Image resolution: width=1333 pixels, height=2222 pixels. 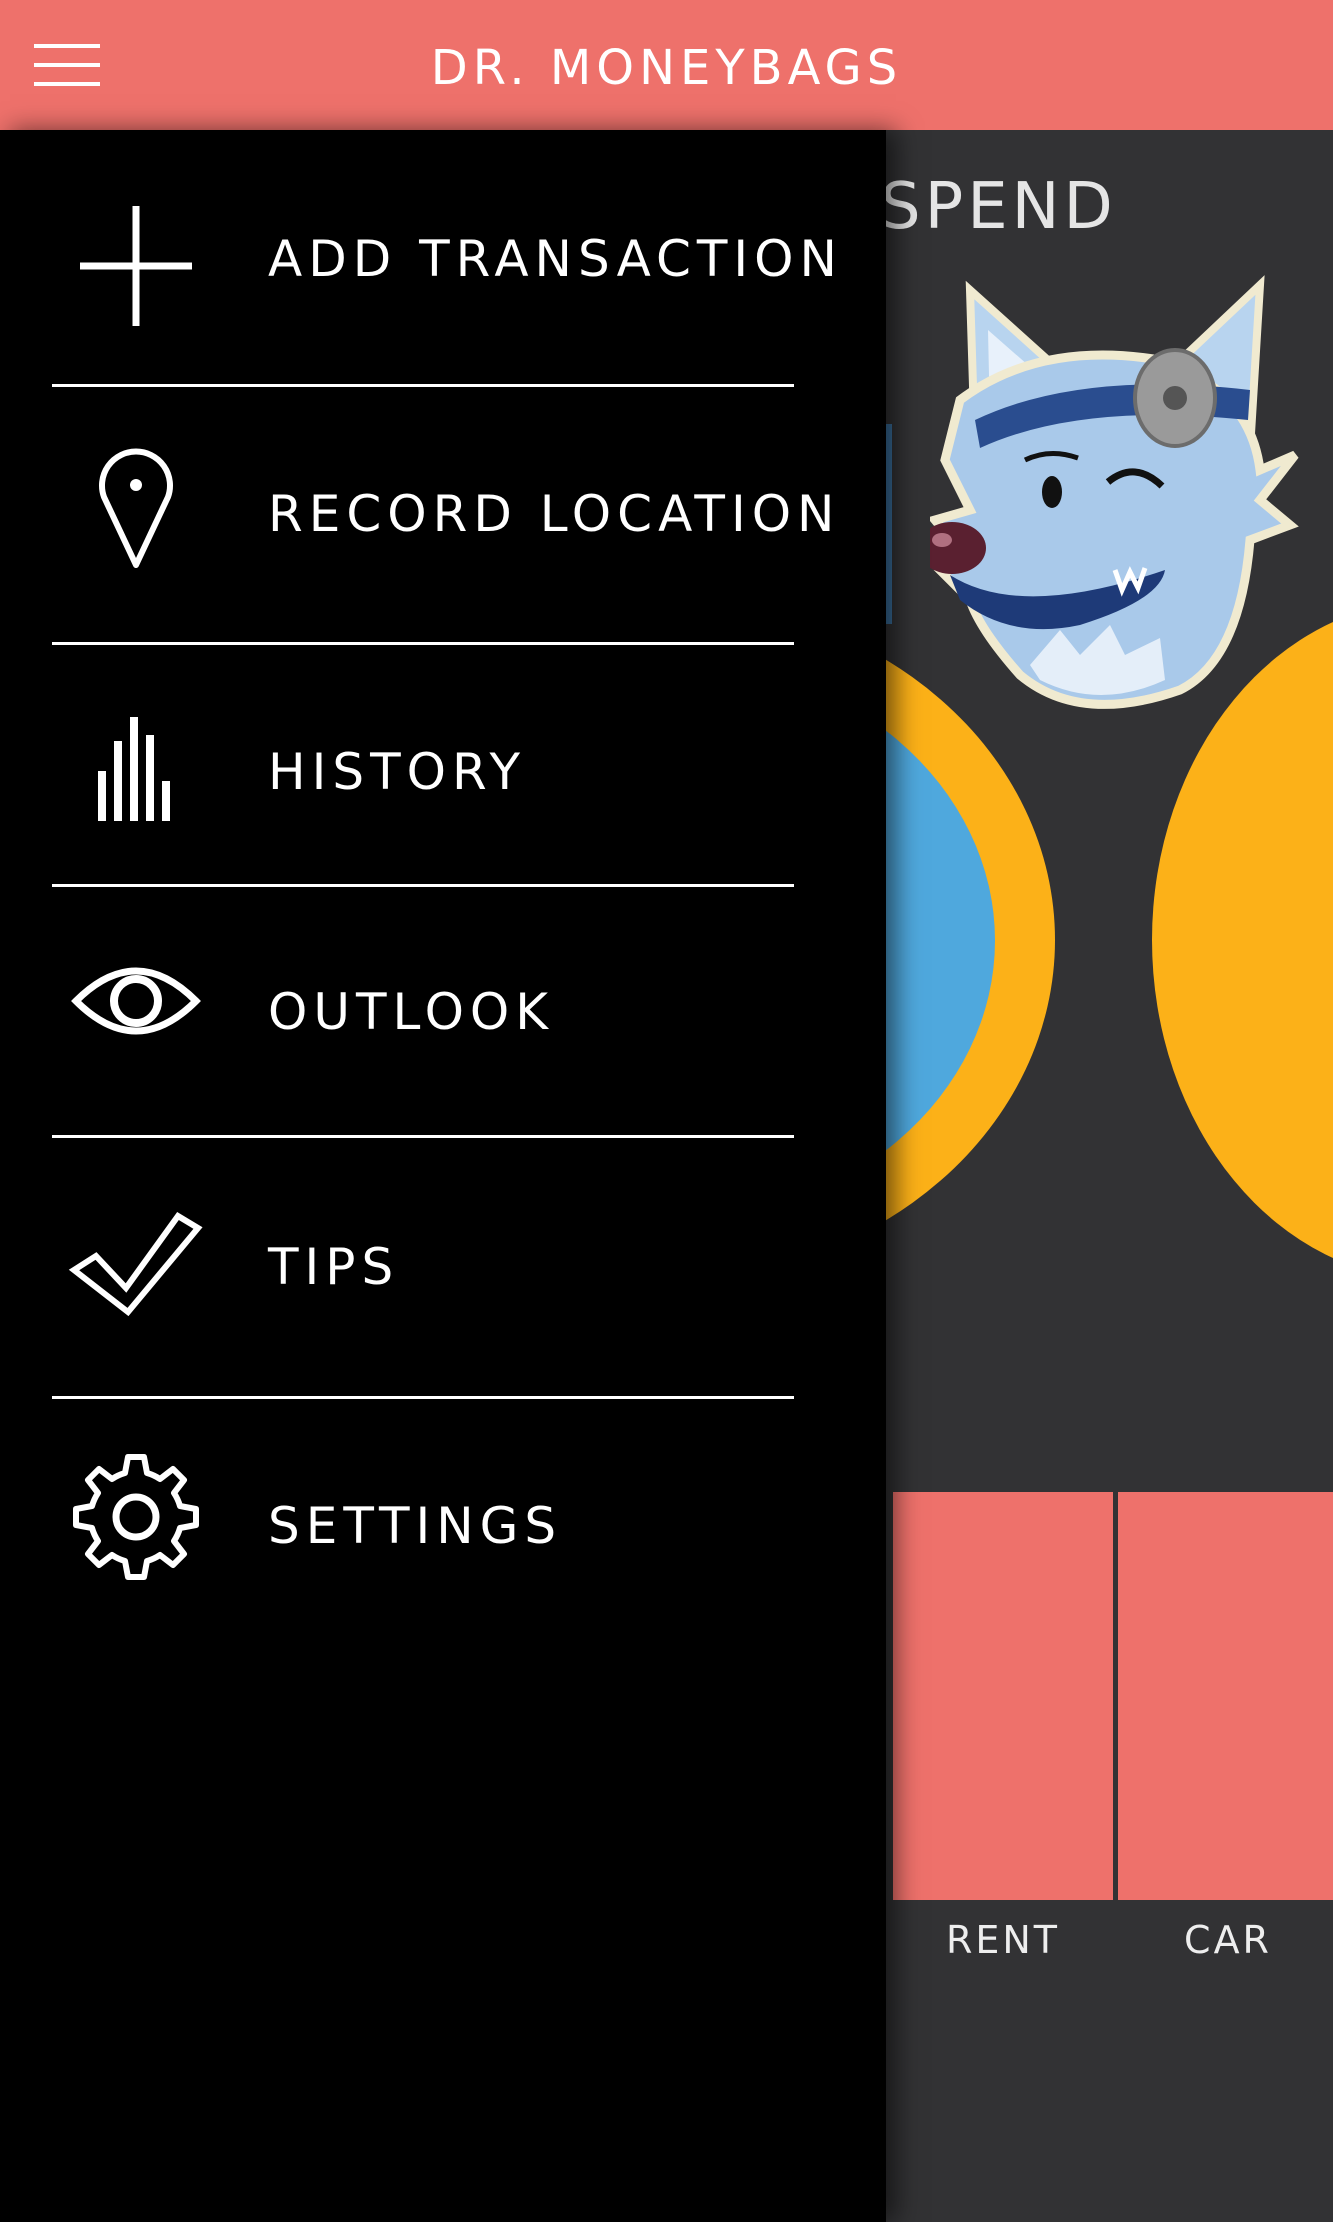 What do you see at coordinates (411, 1012) in the screenshot?
I see `menu-label: OUTLOOK` at bounding box center [411, 1012].